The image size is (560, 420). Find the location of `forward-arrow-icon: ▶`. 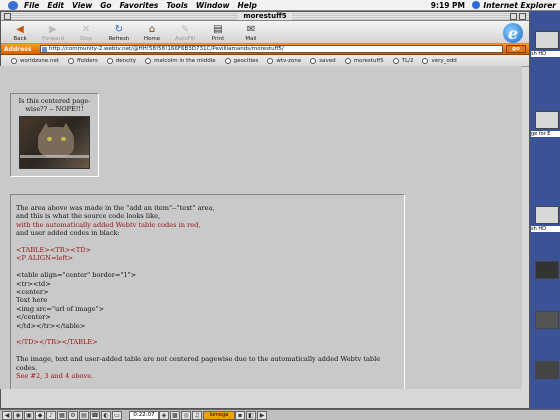

forward-arrow-icon: ▶ is located at coordinates (53, 29).